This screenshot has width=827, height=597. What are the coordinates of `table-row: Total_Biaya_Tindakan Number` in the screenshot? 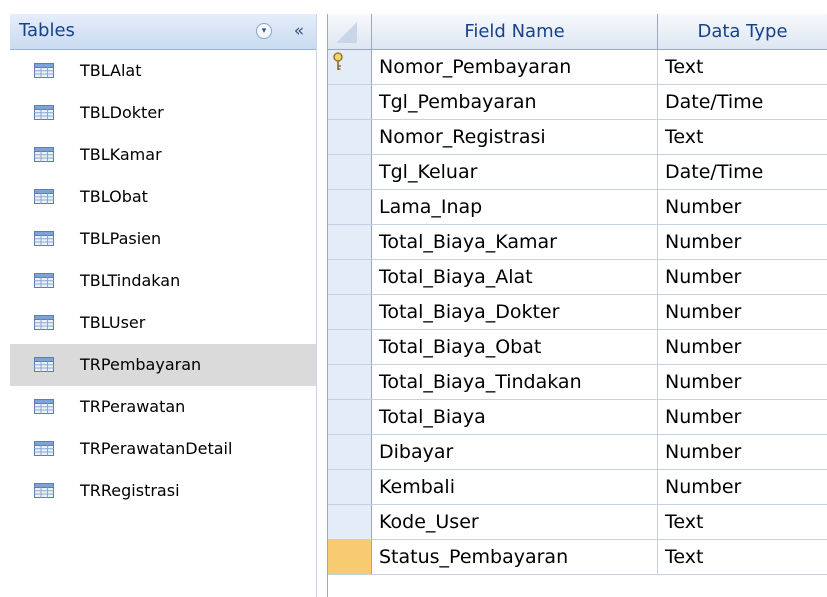 It's located at (577, 382).